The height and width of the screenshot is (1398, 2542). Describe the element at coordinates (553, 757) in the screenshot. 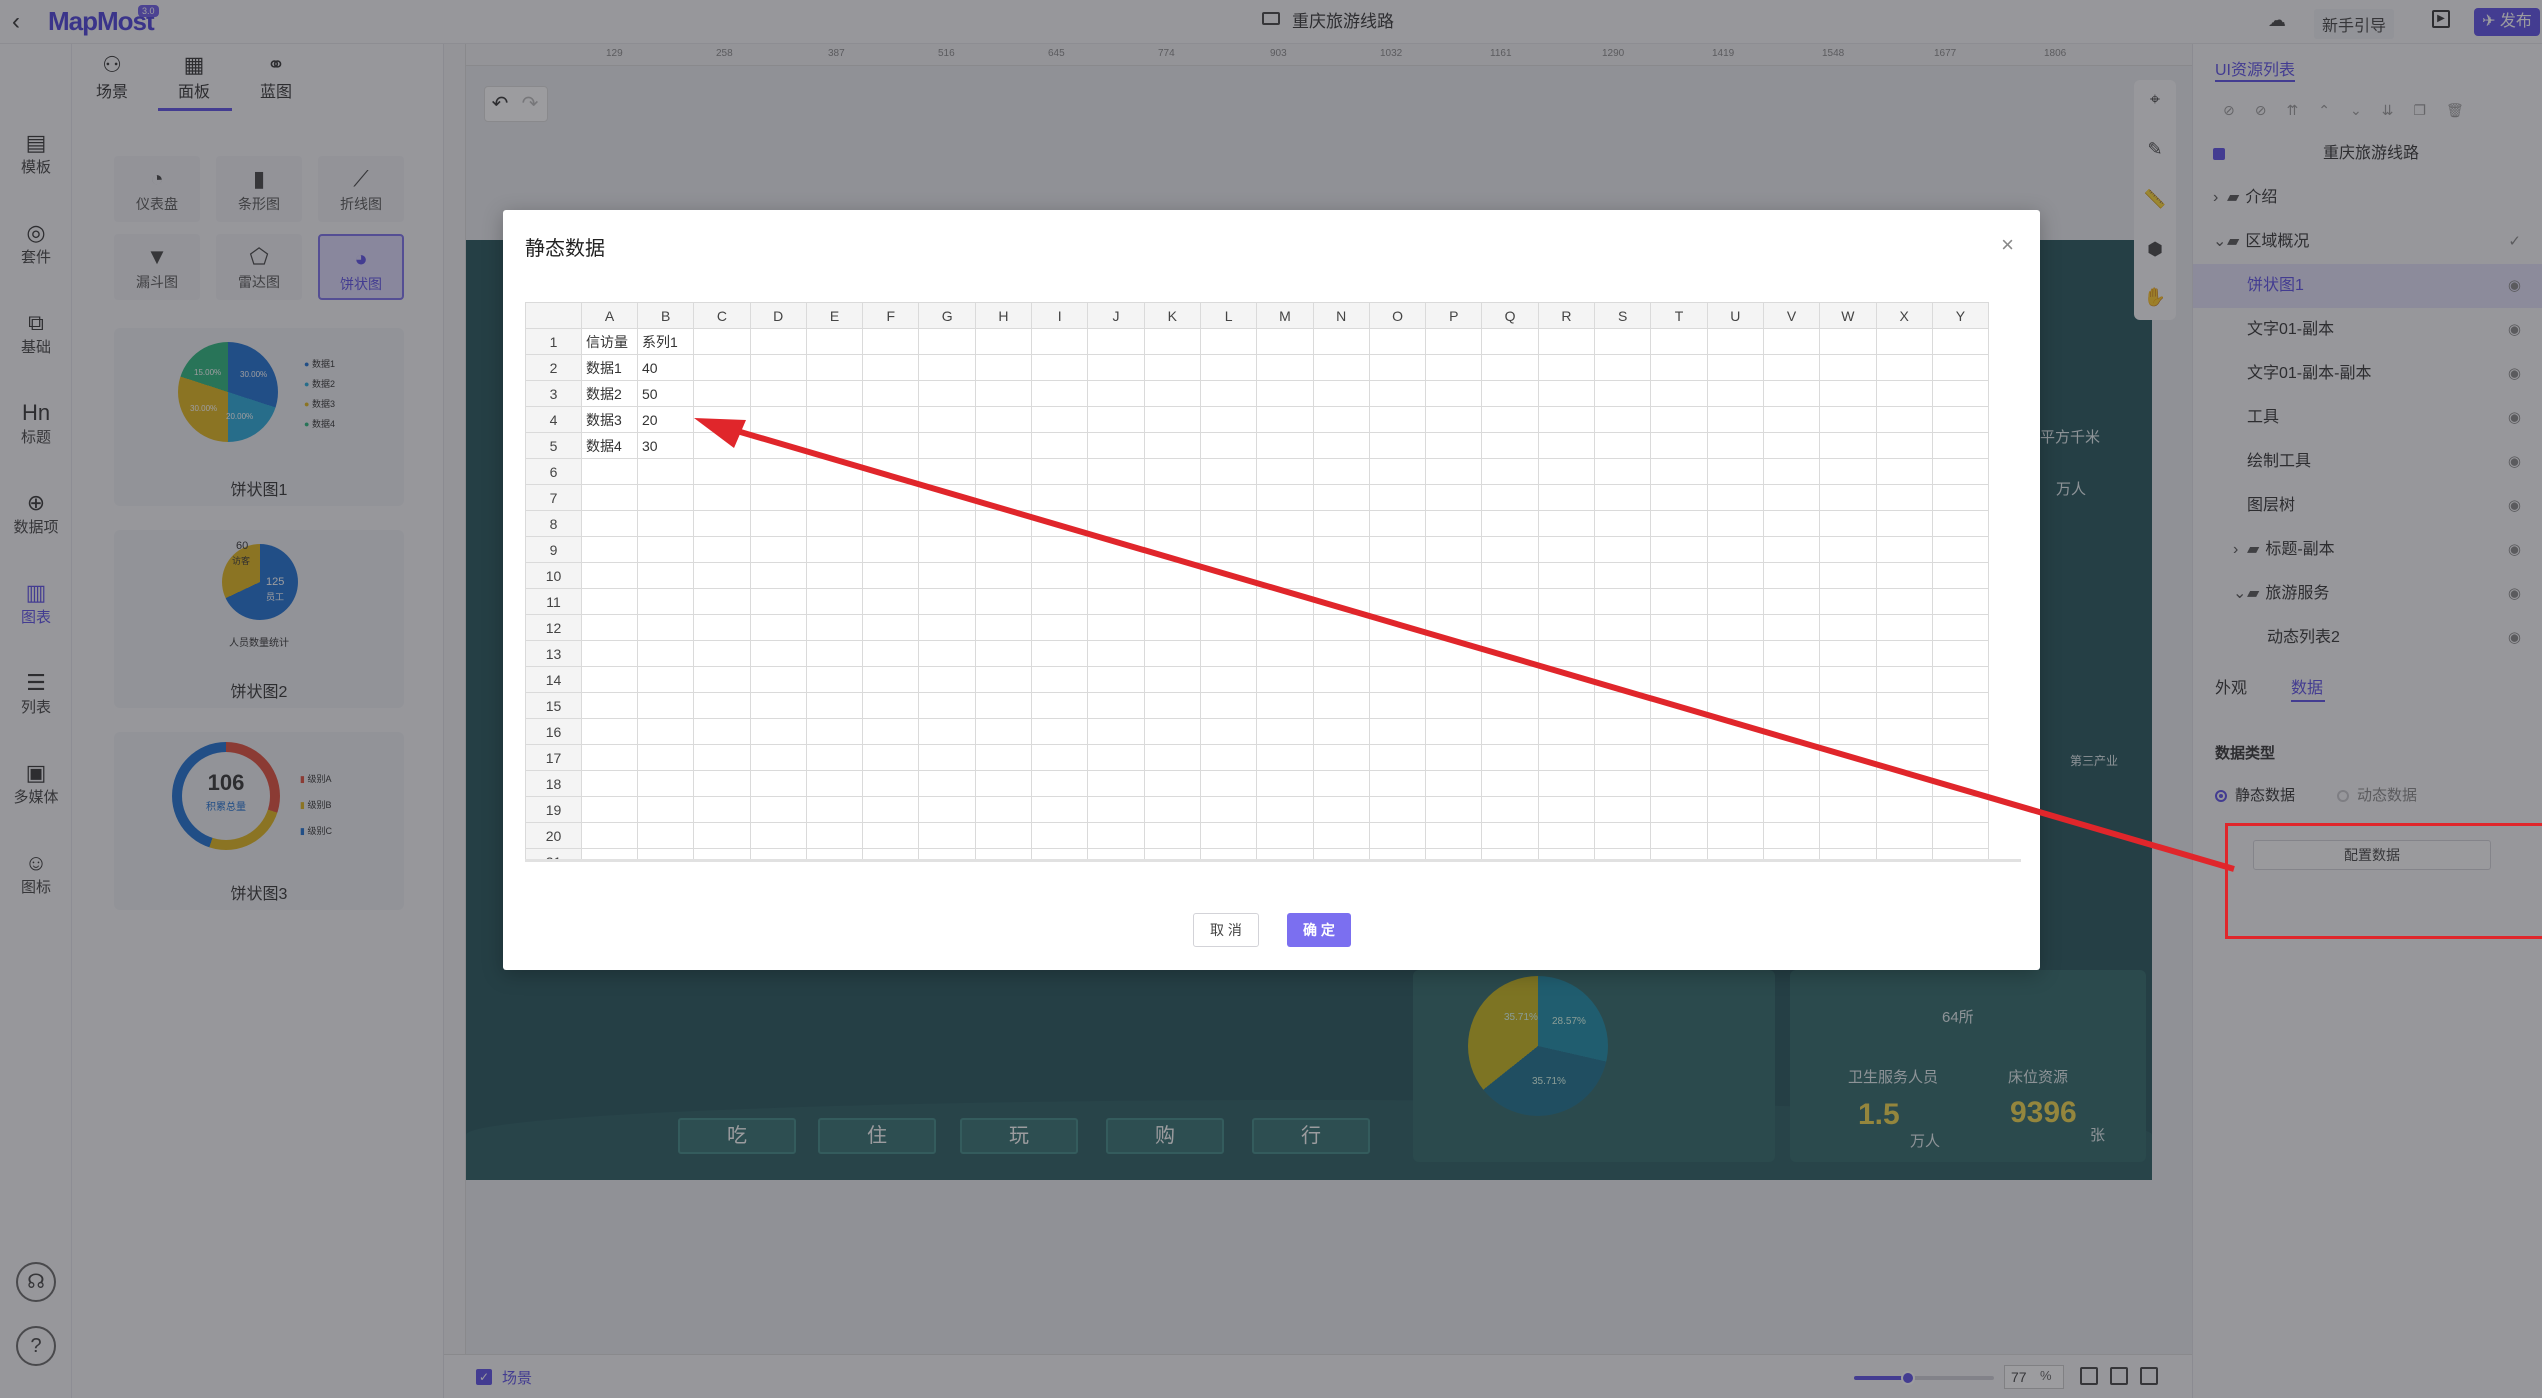

I see `row-header: 17` at that location.